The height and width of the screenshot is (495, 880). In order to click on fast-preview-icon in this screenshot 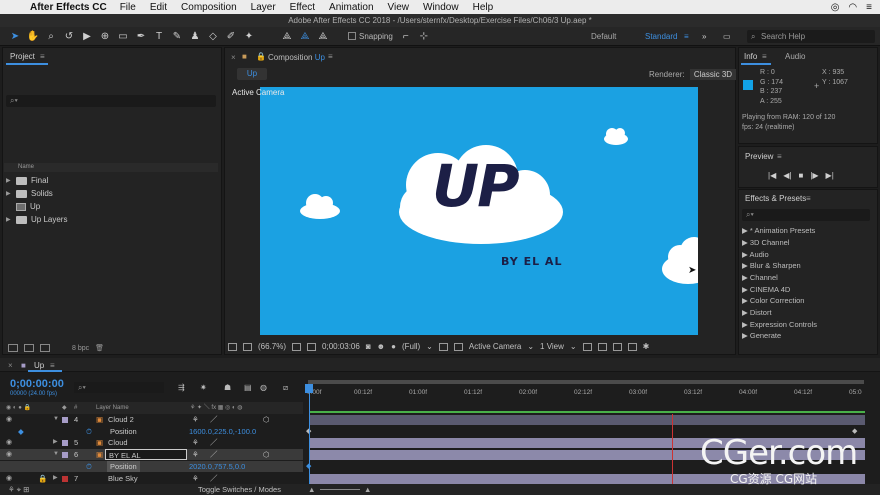, I will do `click(617, 346)`.